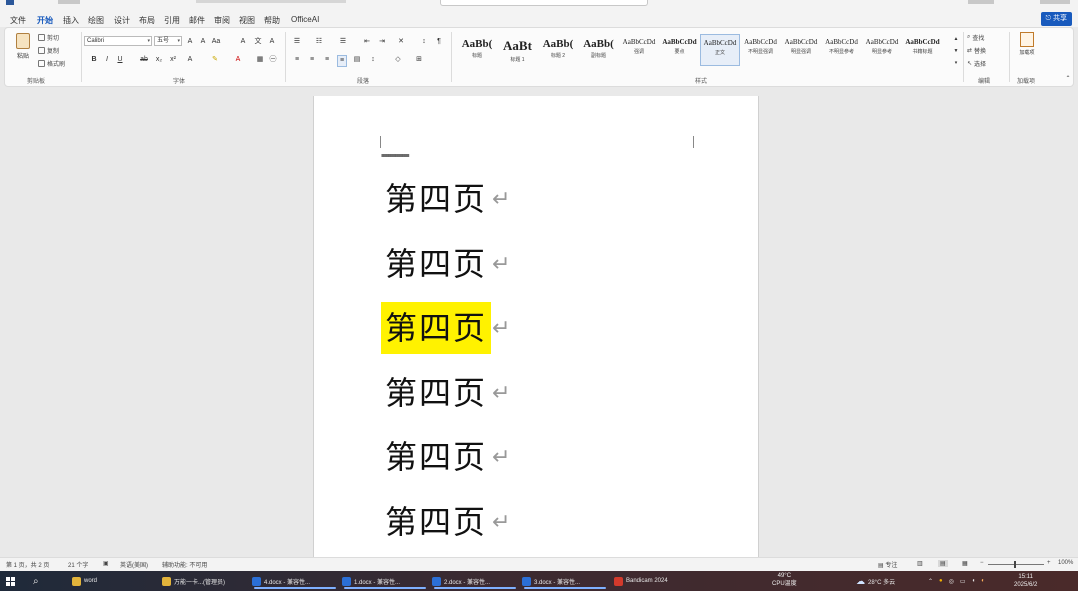 This screenshot has height=591, width=1078. Describe the element at coordinates (842, 50) in the screenshot. I see `style-item: AaBbCcDd 不明显参考` at that location.